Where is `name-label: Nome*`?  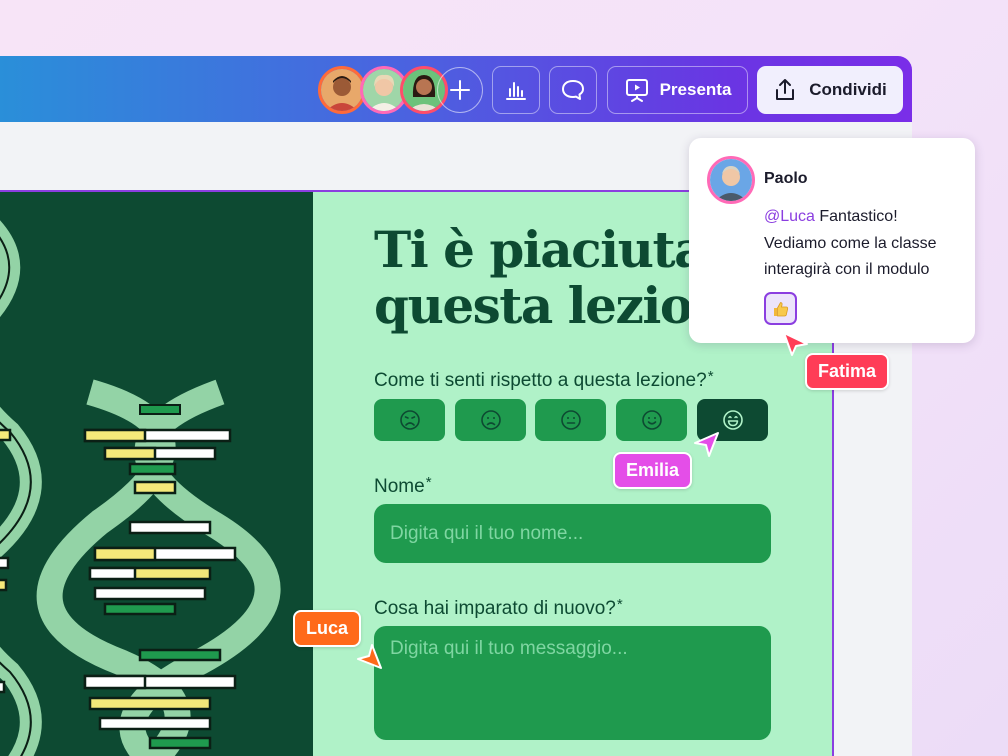 name-label: Nome* is located at coordinates (403, 486).